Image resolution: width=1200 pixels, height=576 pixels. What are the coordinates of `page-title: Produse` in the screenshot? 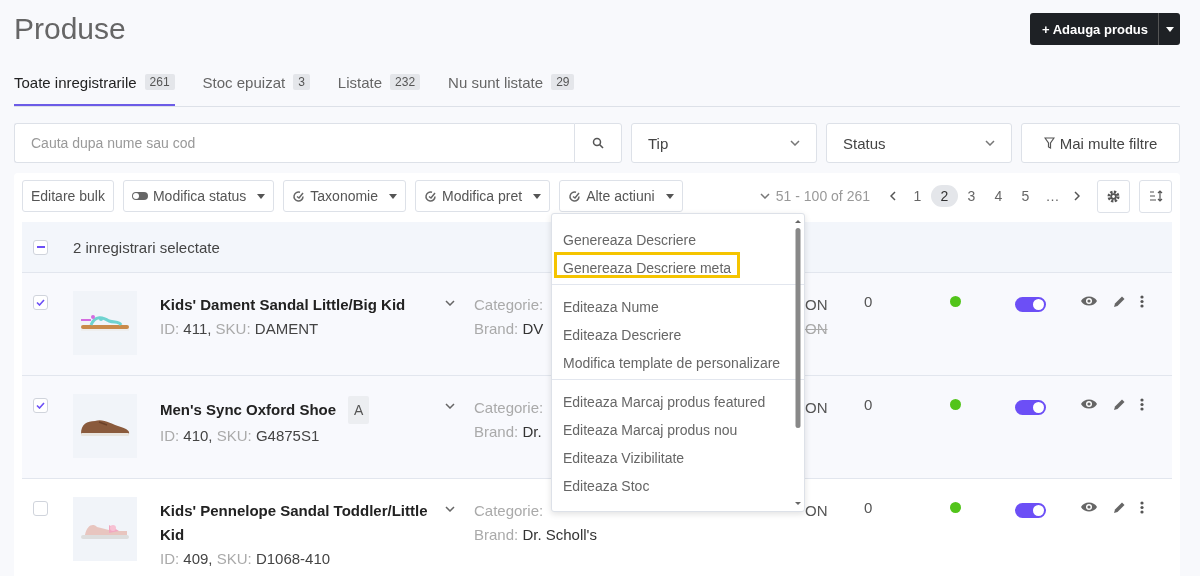 It's located at (70, 29).